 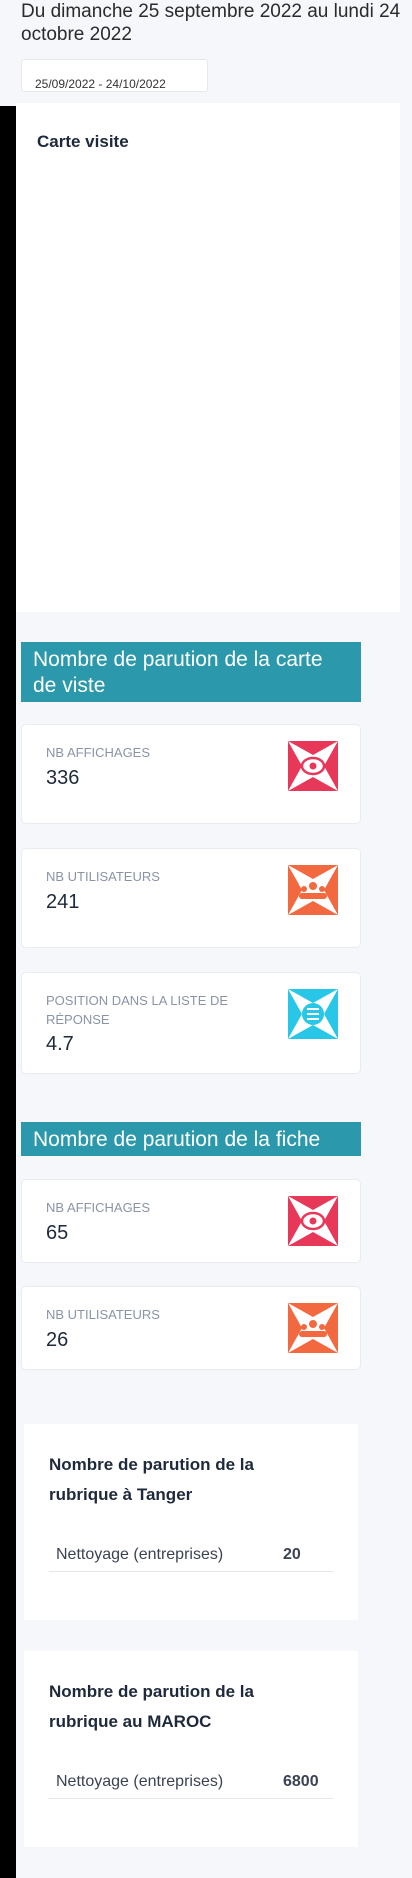 I want to click on table-row: Nettoyage (entreprises) 20, so click(x=191, y=1555).